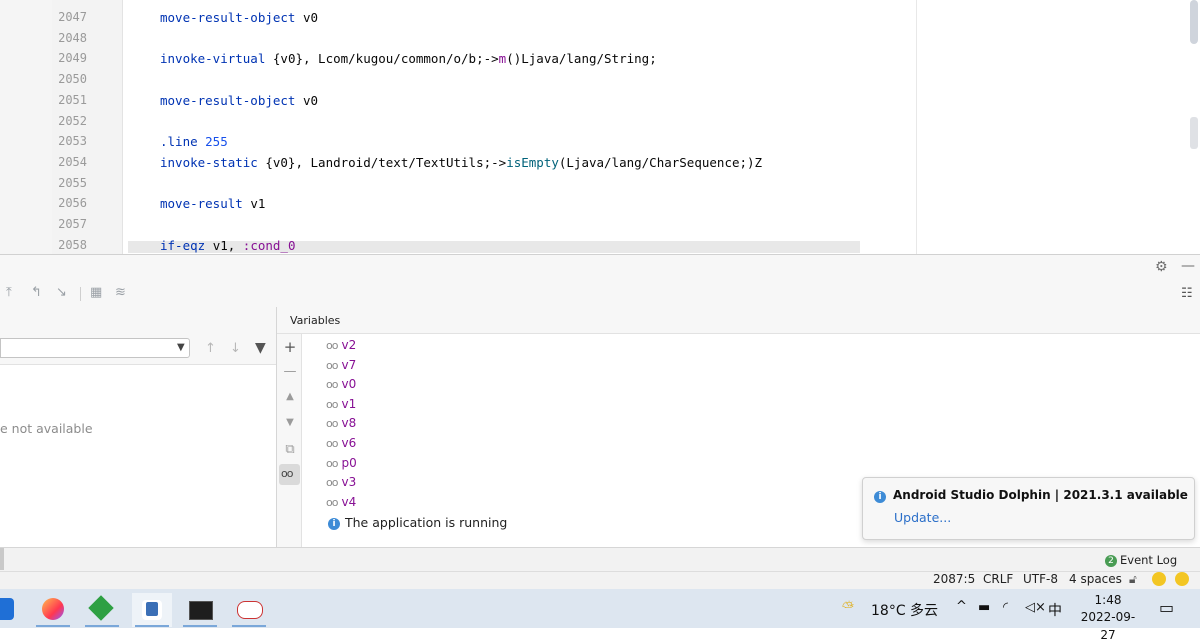 Image resolution: width=1200 pixels, height=644 pixels. I want to click on lock-icon: 🔓︎, so click(1133, 579).